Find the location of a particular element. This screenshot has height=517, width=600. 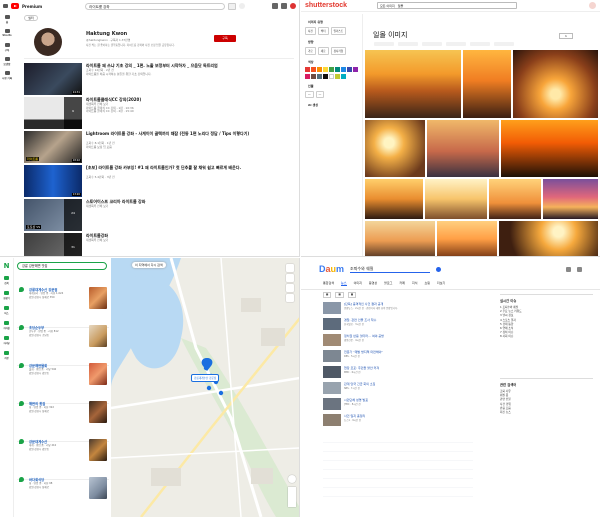

filter-chip: 세로 is located at coordinates (323, 51).